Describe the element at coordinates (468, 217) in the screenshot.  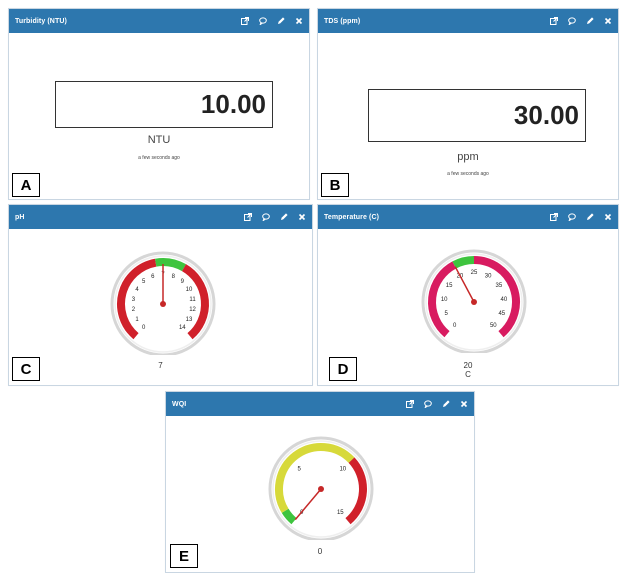
I see `temperature-header: Temperature (C)` at that location.